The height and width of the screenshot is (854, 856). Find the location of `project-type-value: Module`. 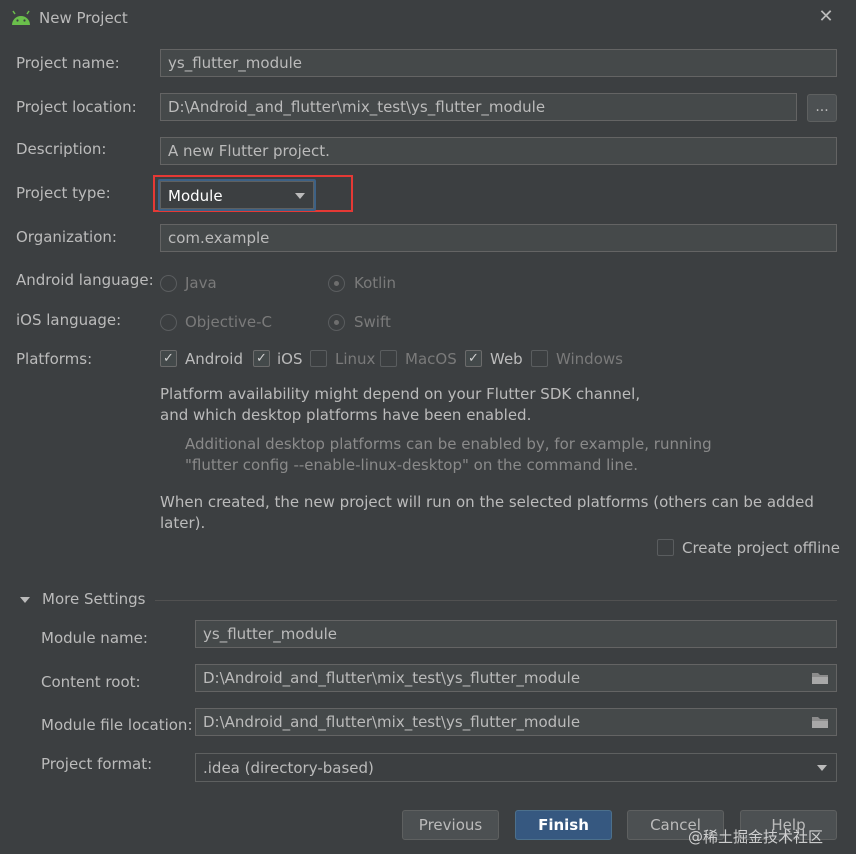

project-type-value: Module is located at coordinates (195, 196).